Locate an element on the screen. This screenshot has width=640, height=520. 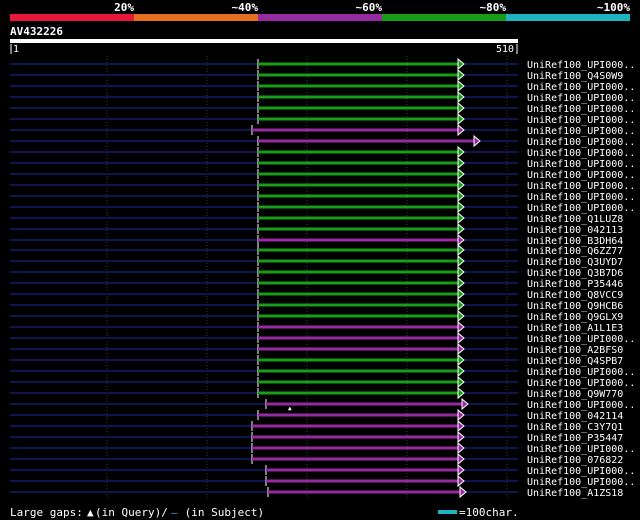
hit-row: UniRef100_076822 is located at coordinates (316, 459).